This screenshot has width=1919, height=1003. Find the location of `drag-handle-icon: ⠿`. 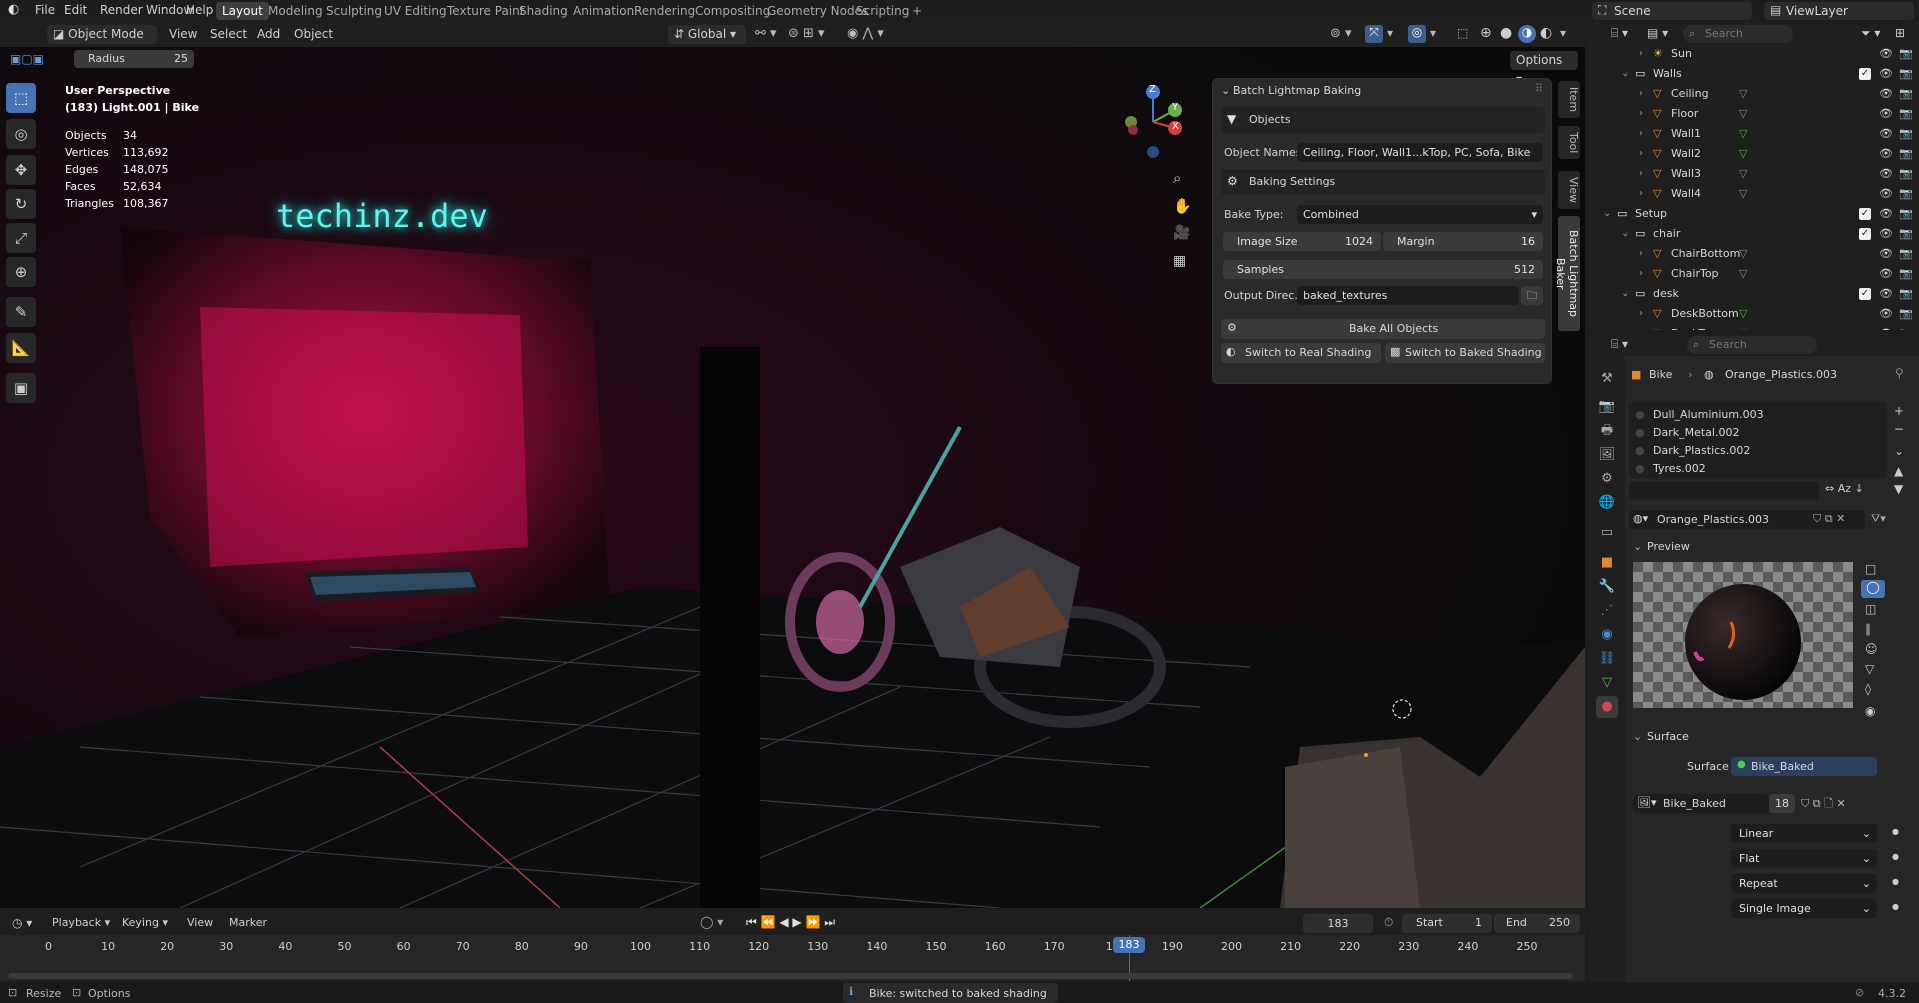

drag-handle-icon: ⠿ is located at coordinates (1539, 88).